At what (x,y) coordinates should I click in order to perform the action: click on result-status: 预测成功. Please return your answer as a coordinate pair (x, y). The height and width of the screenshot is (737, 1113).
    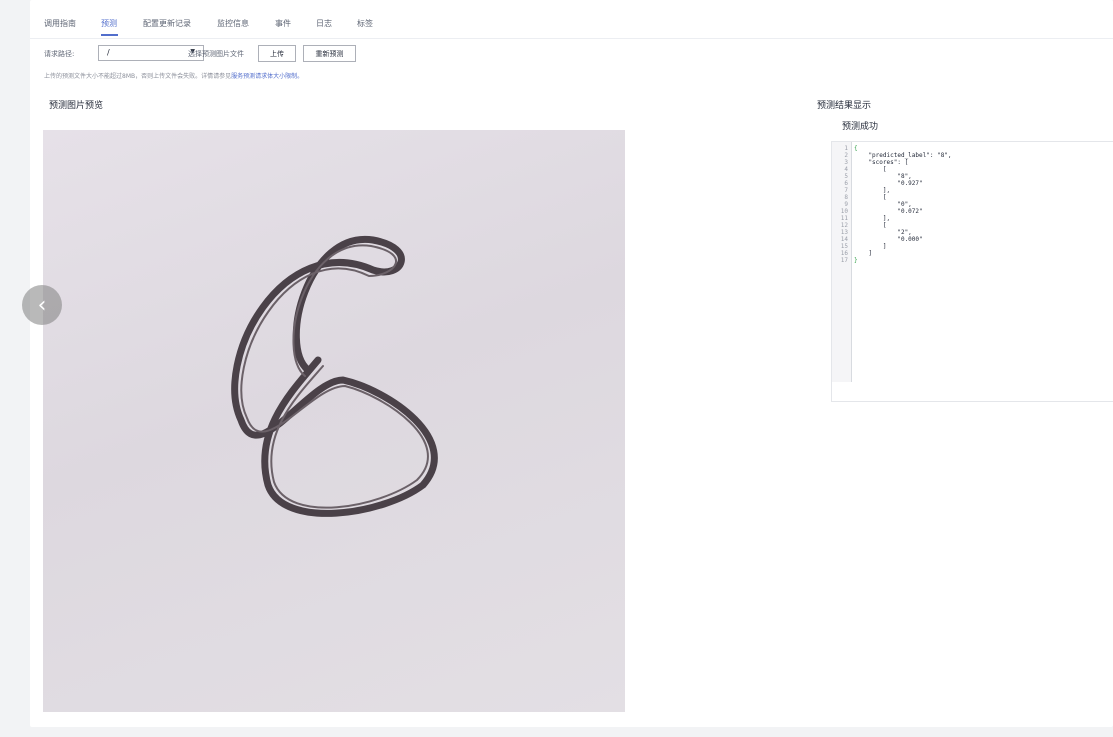
    Looking at the image, I should click on (860, 127).